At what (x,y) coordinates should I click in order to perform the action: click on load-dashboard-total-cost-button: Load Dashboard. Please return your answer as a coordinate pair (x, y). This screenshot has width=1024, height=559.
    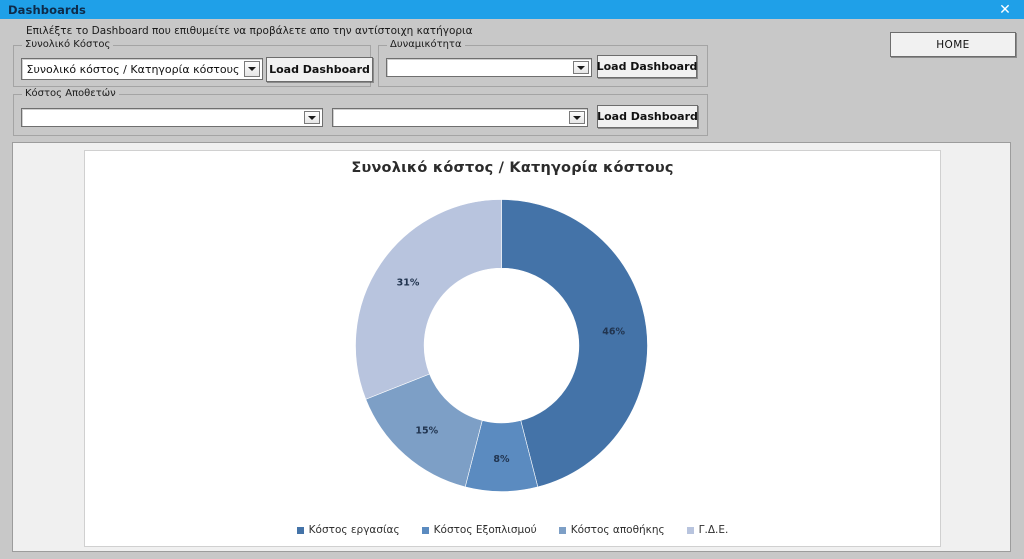
    Looking at the image, I should click on (319, 69).